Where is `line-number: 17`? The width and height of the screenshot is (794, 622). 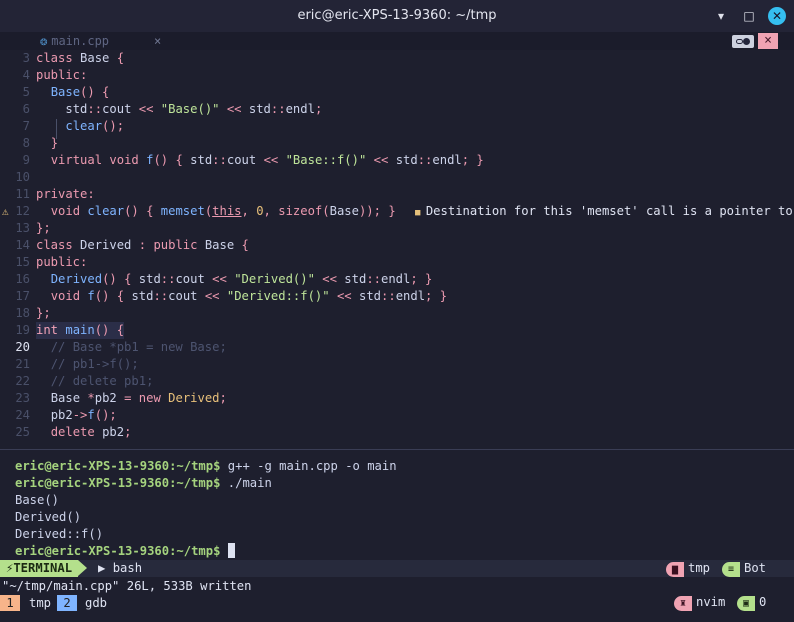
line-number: 17 is located at coordinates (22, 296).